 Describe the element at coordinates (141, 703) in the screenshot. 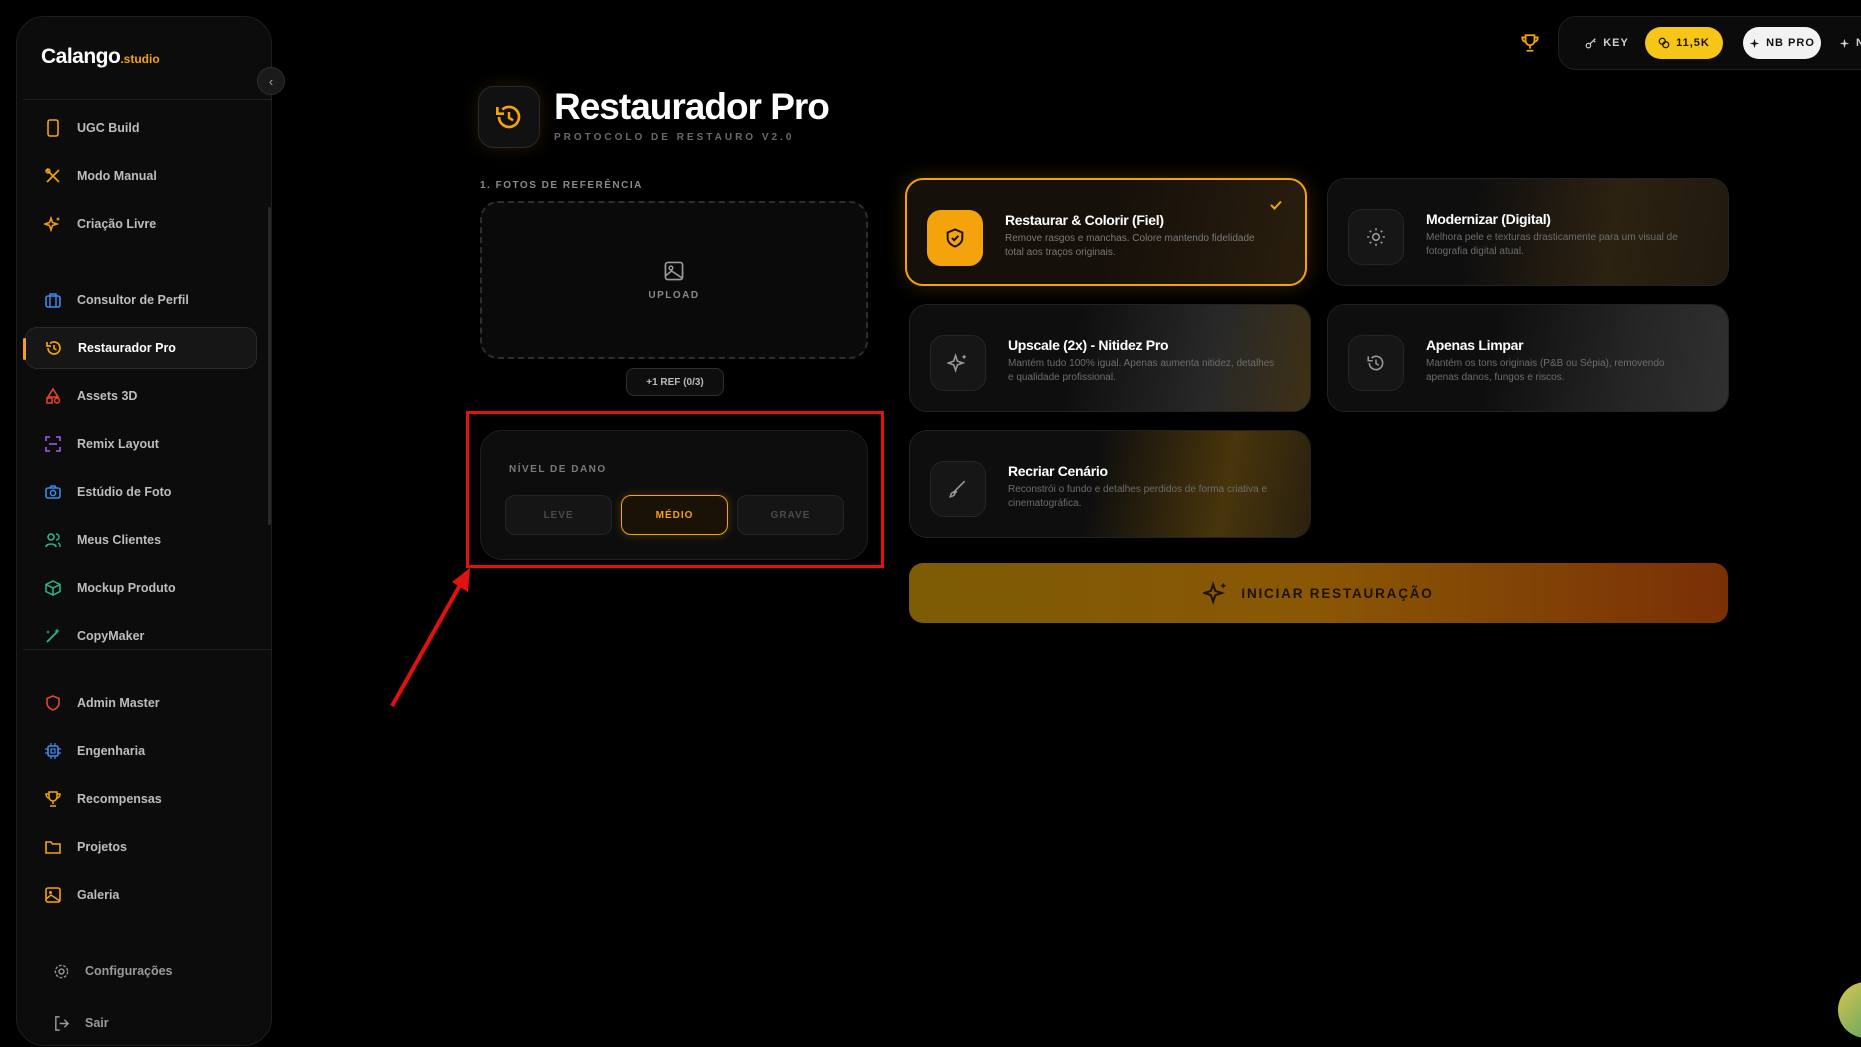

I see `sidebar-item-admin-master: Admin Master` at that location.